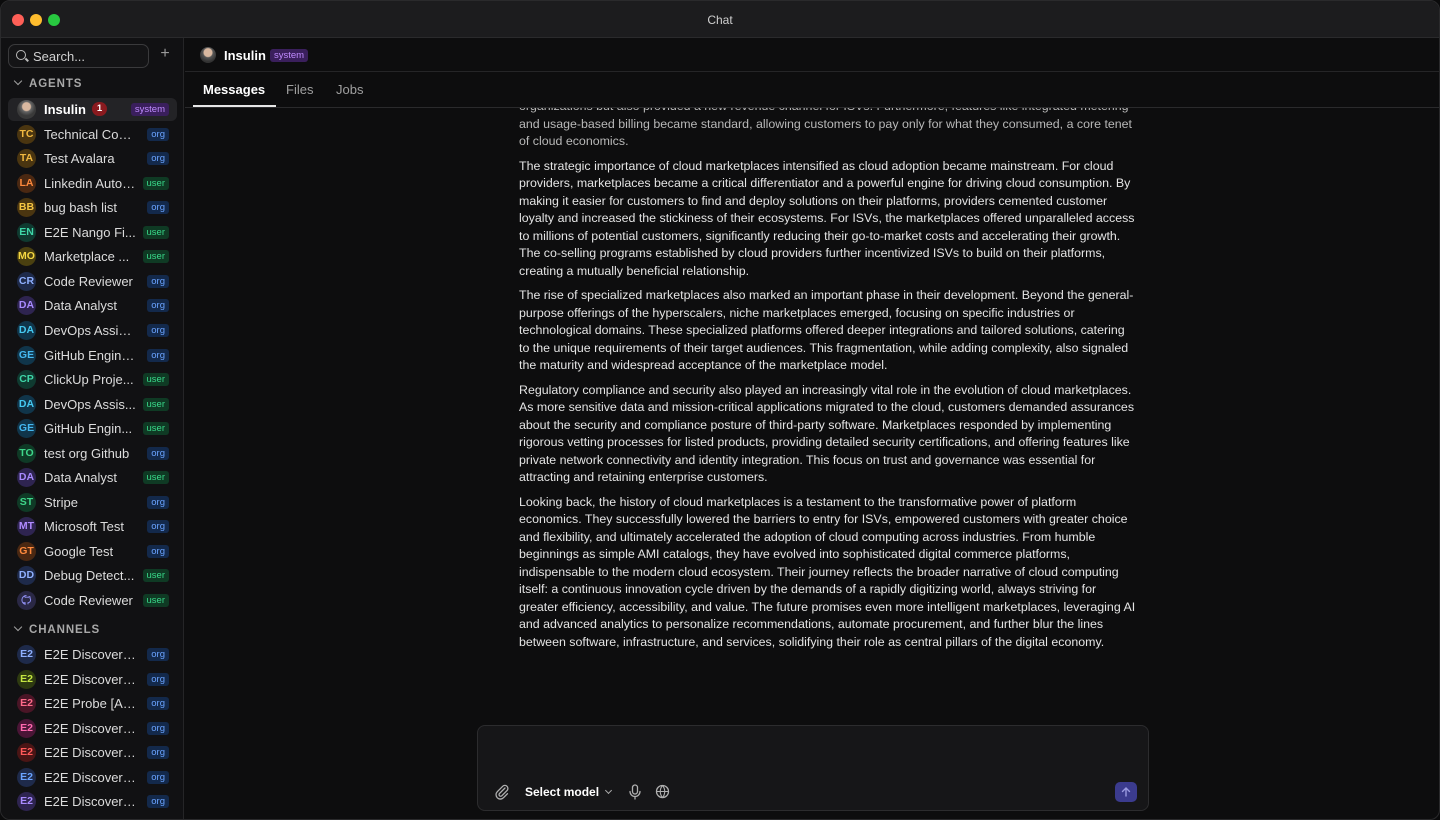 The height and width of the screenshot is (820, 1440). What do you see at coordinates (47, 83) in the screenshot?
I see `agents-section-header: AGENTS` at bounding box center [47, 83].